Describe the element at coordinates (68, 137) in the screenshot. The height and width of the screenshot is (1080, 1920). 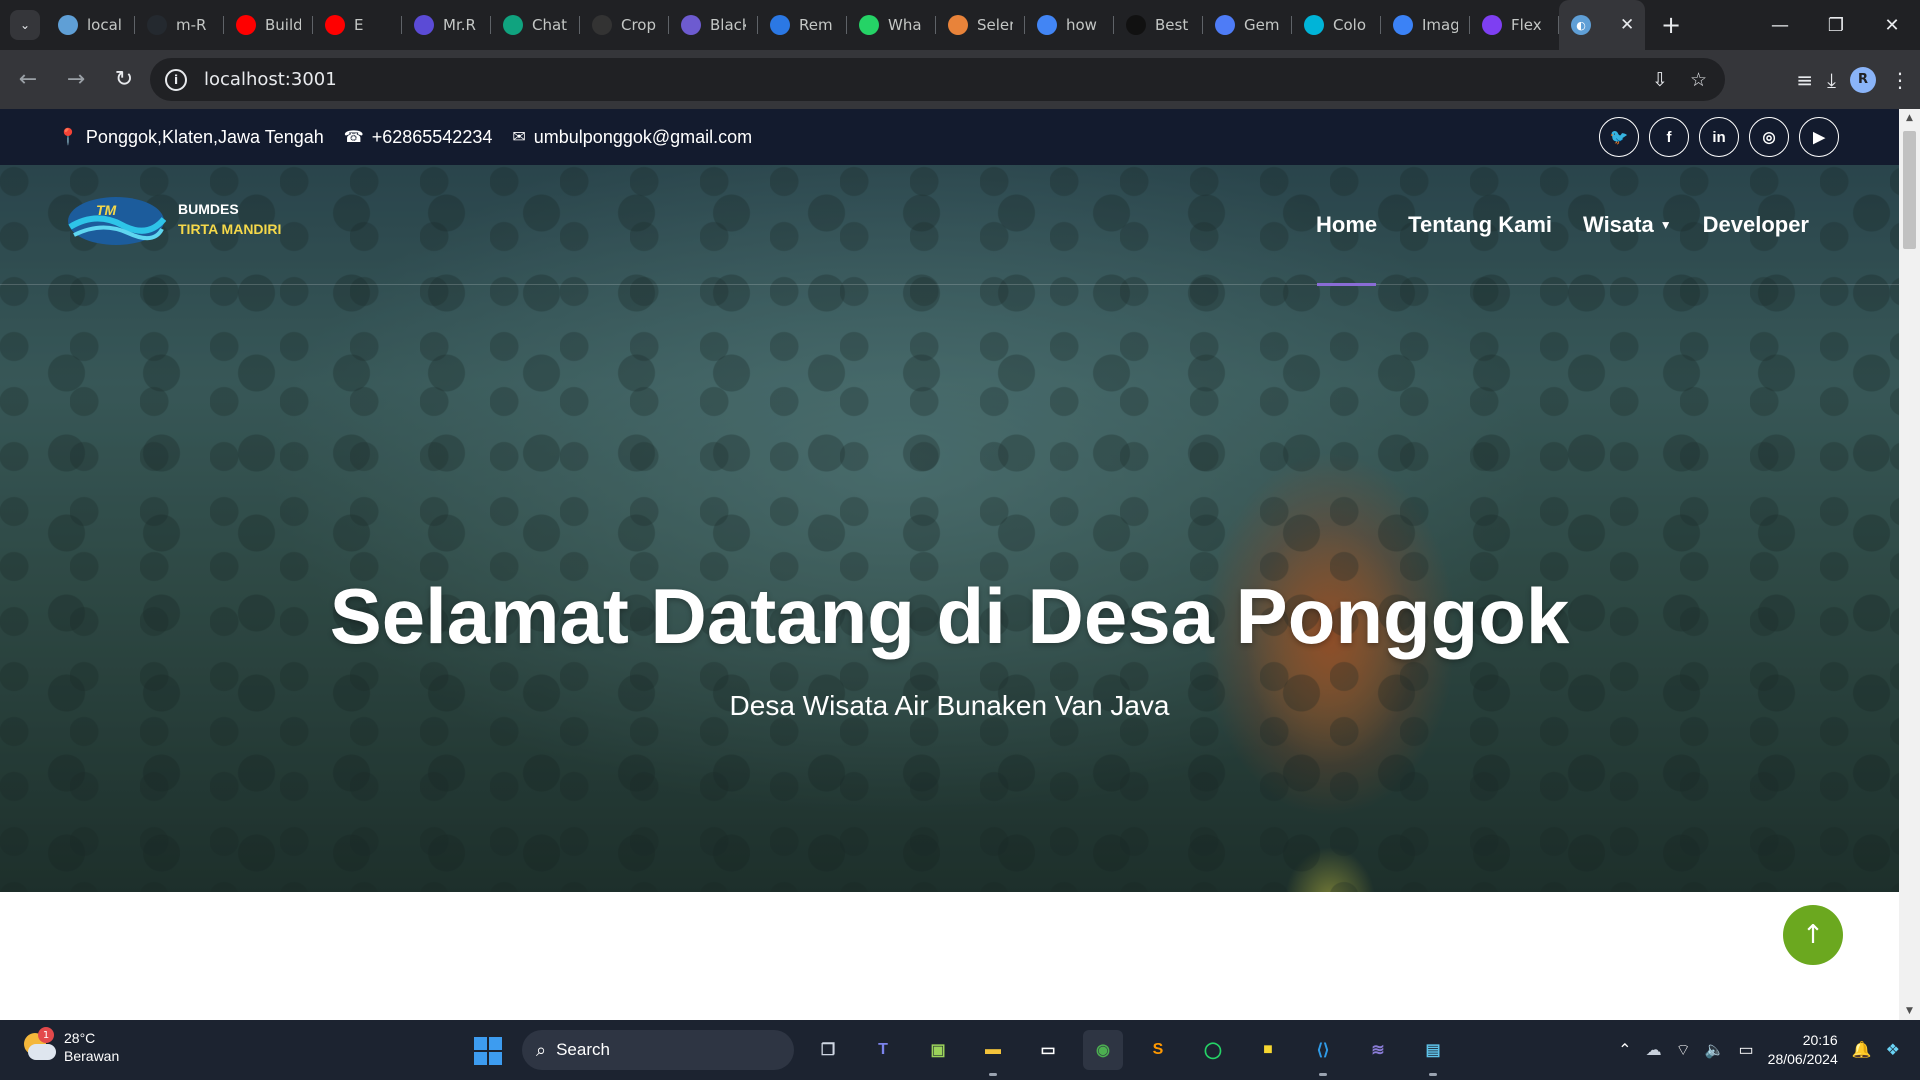
I see `map-pin-icon: 📍` at that location.